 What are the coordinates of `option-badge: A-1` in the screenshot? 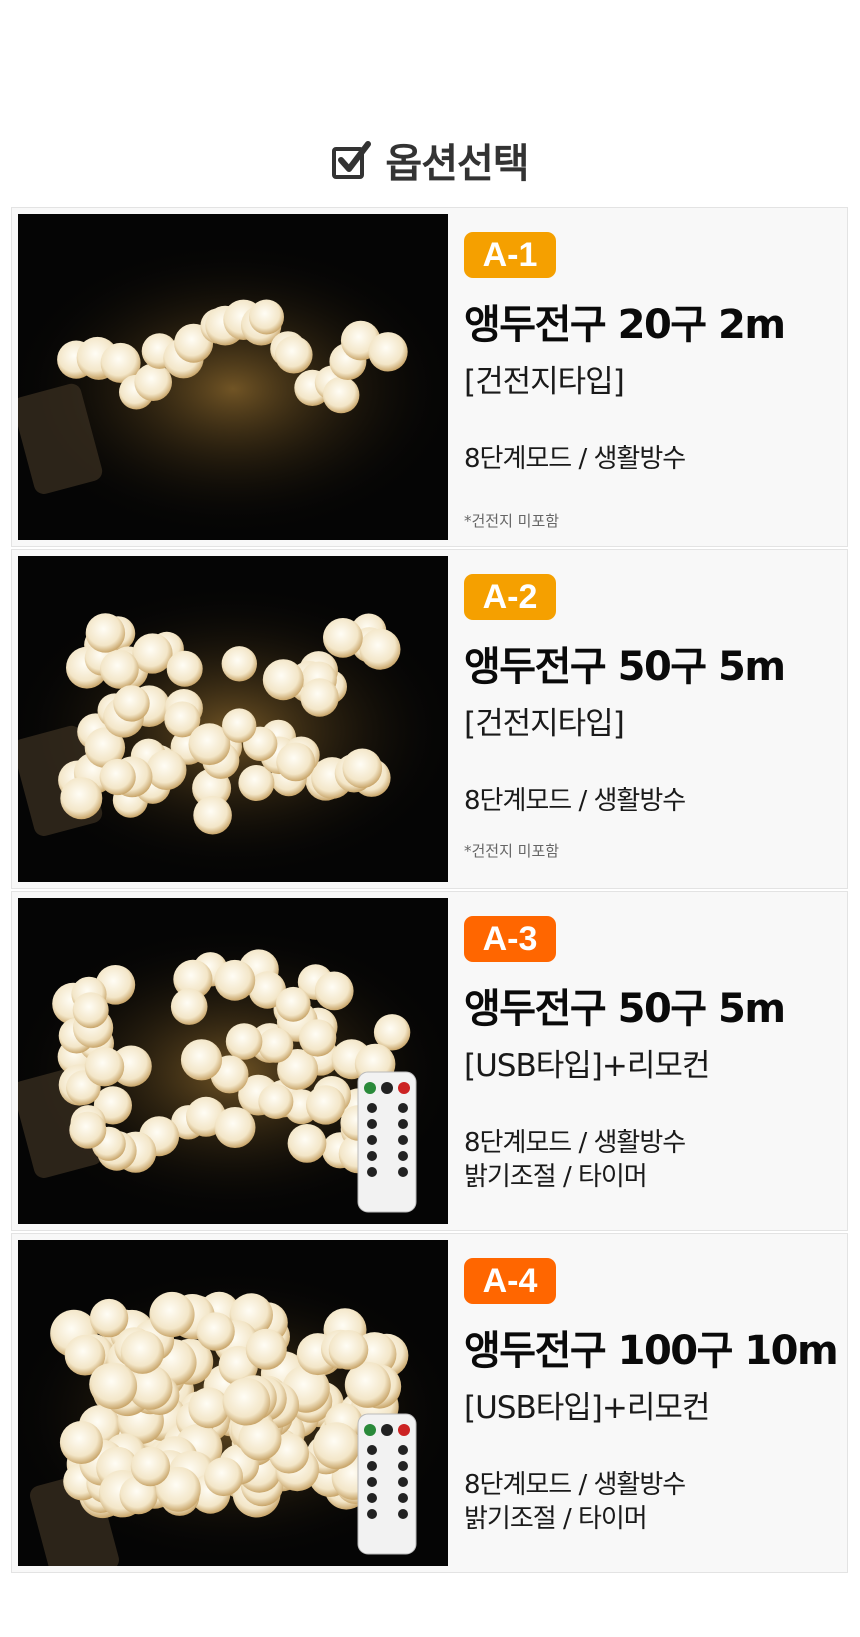 It's located at (510, 255).